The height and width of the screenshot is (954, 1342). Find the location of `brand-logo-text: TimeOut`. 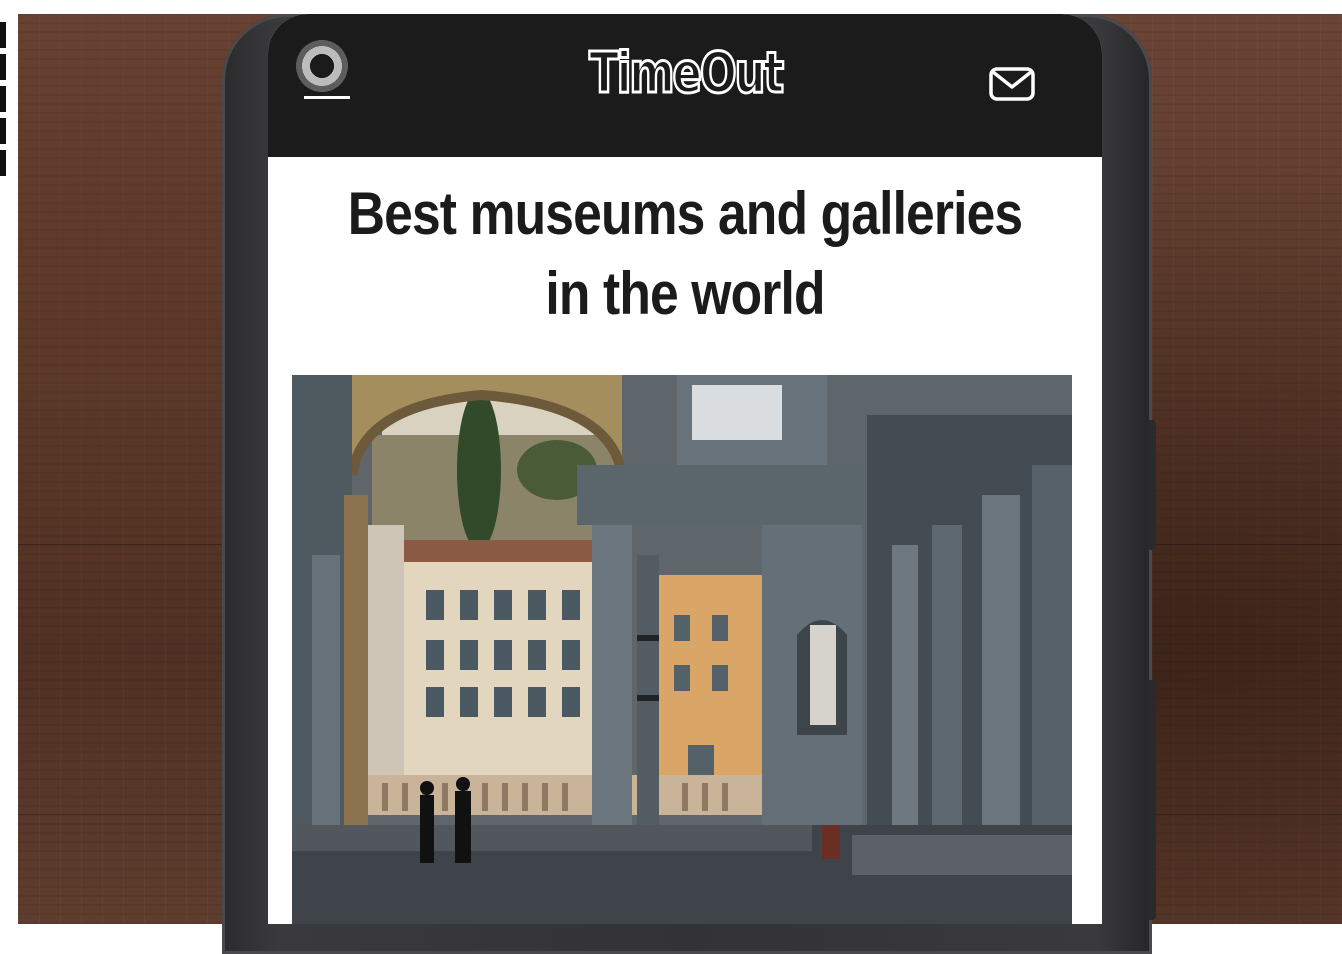

brand-logo-text: TimeOut is located at coordinates (686, 73).